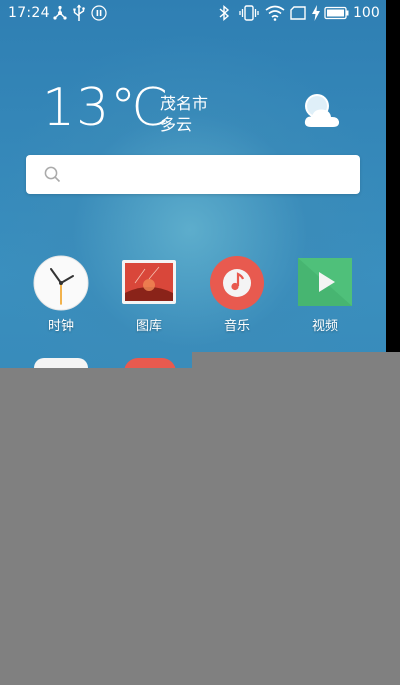  What do you see at coordinates (249, 13) in the screenshot?
I see `vibrate-icon` at bounding box center [249, 13].